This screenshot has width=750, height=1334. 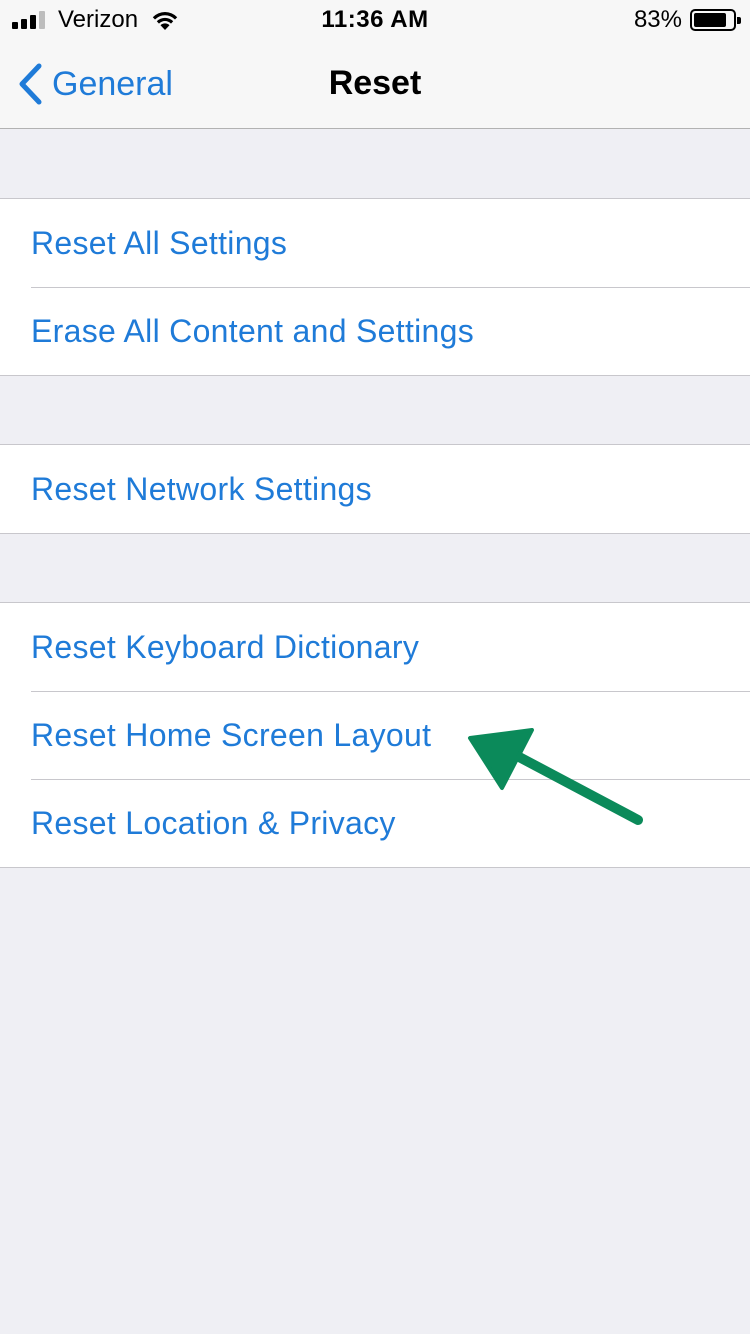 I want to click on page-title: Reset, so click(x=375, y=83).